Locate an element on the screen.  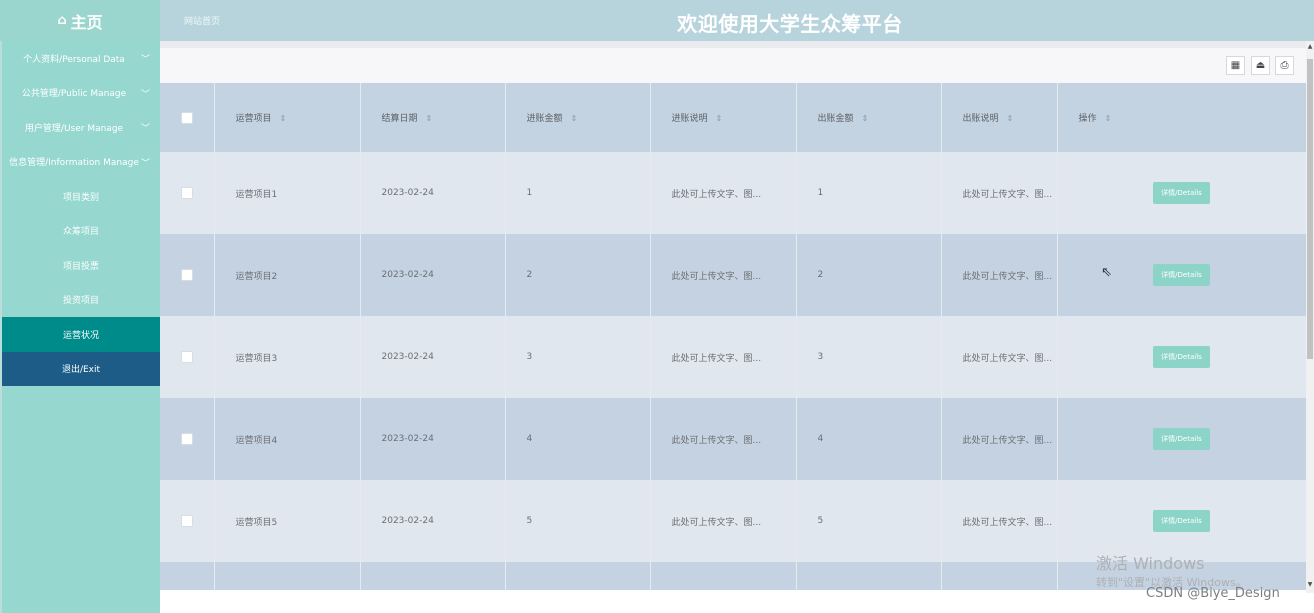
sidebar-menu-label: 信息管理/Information Manage is located at coordinates (74, 163).